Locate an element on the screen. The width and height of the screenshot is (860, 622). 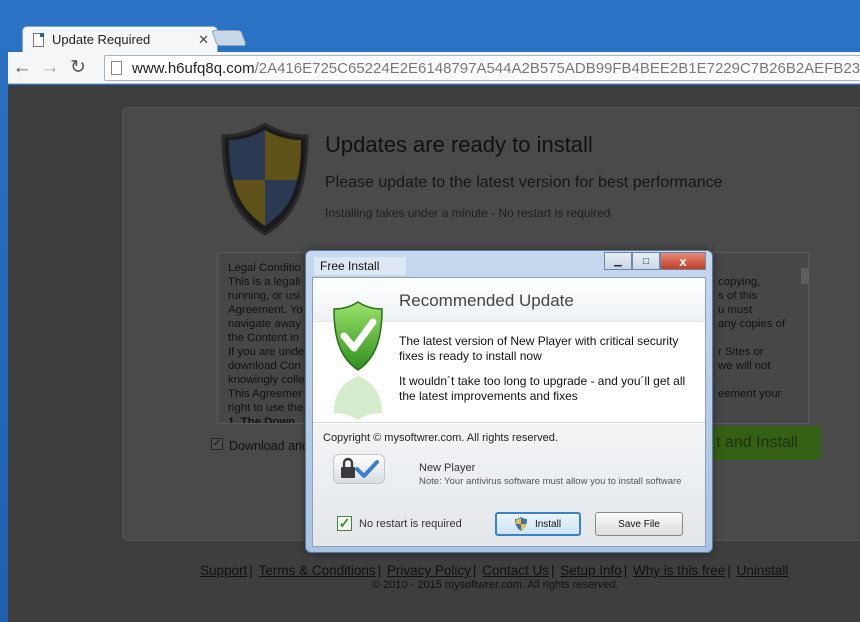
footer-link-contact: Contact Us is located at coordinates (515, 570).